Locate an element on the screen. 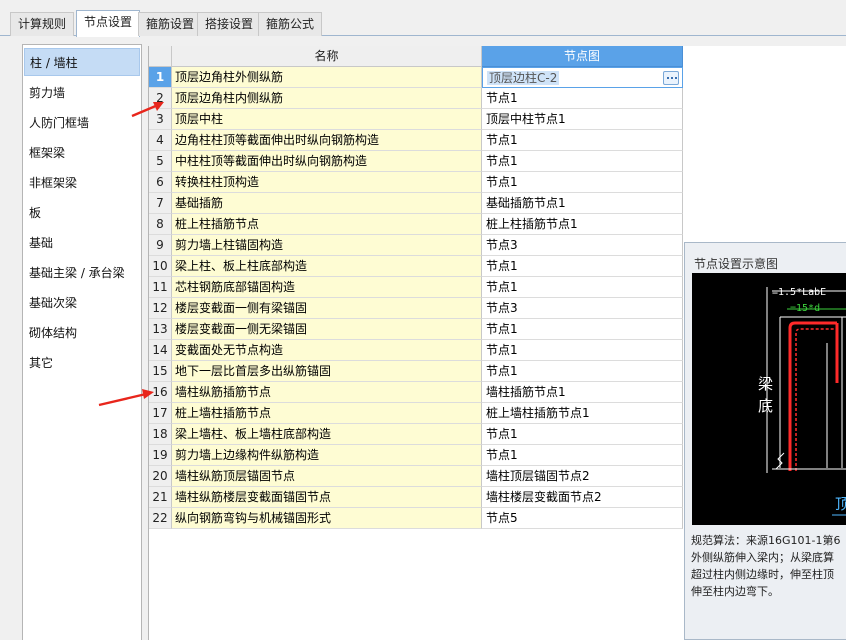 The width and height of the screenshot is (846, 640). row-number: 13 is located at coordinates (160, 329).